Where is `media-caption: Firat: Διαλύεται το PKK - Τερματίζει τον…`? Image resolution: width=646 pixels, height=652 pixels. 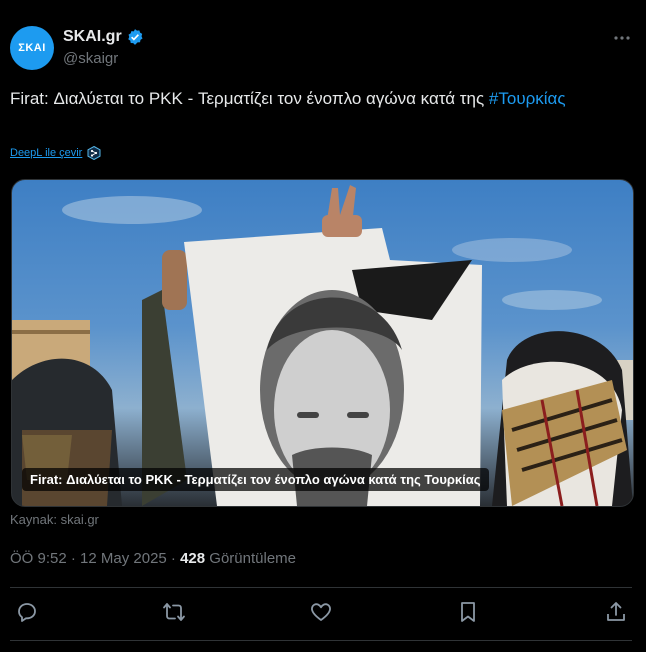
media-caption: Firat: Διαλύεται το PKK - Τερματίζει τον… is located at coordinates (255, 479).